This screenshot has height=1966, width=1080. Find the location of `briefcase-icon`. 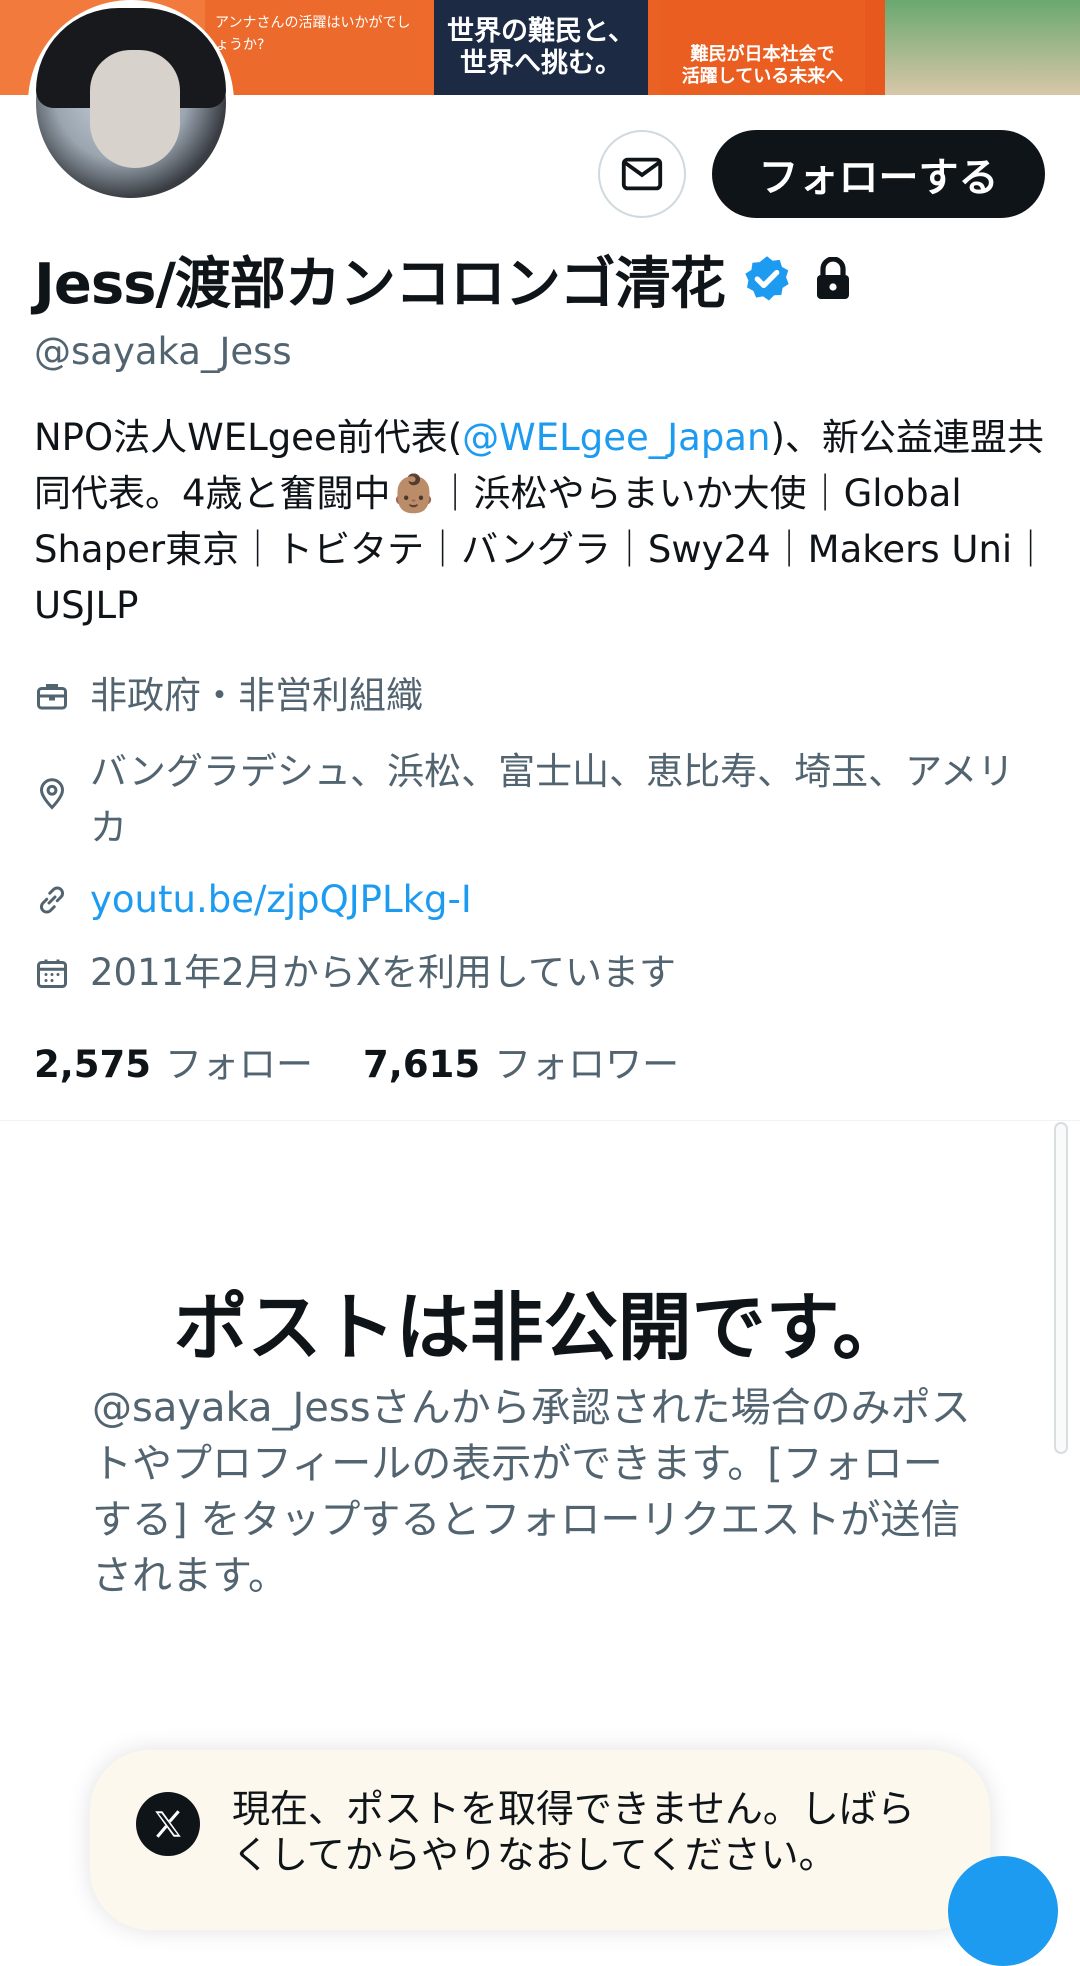

briefcase-icon is located at coordinates (52, 697).